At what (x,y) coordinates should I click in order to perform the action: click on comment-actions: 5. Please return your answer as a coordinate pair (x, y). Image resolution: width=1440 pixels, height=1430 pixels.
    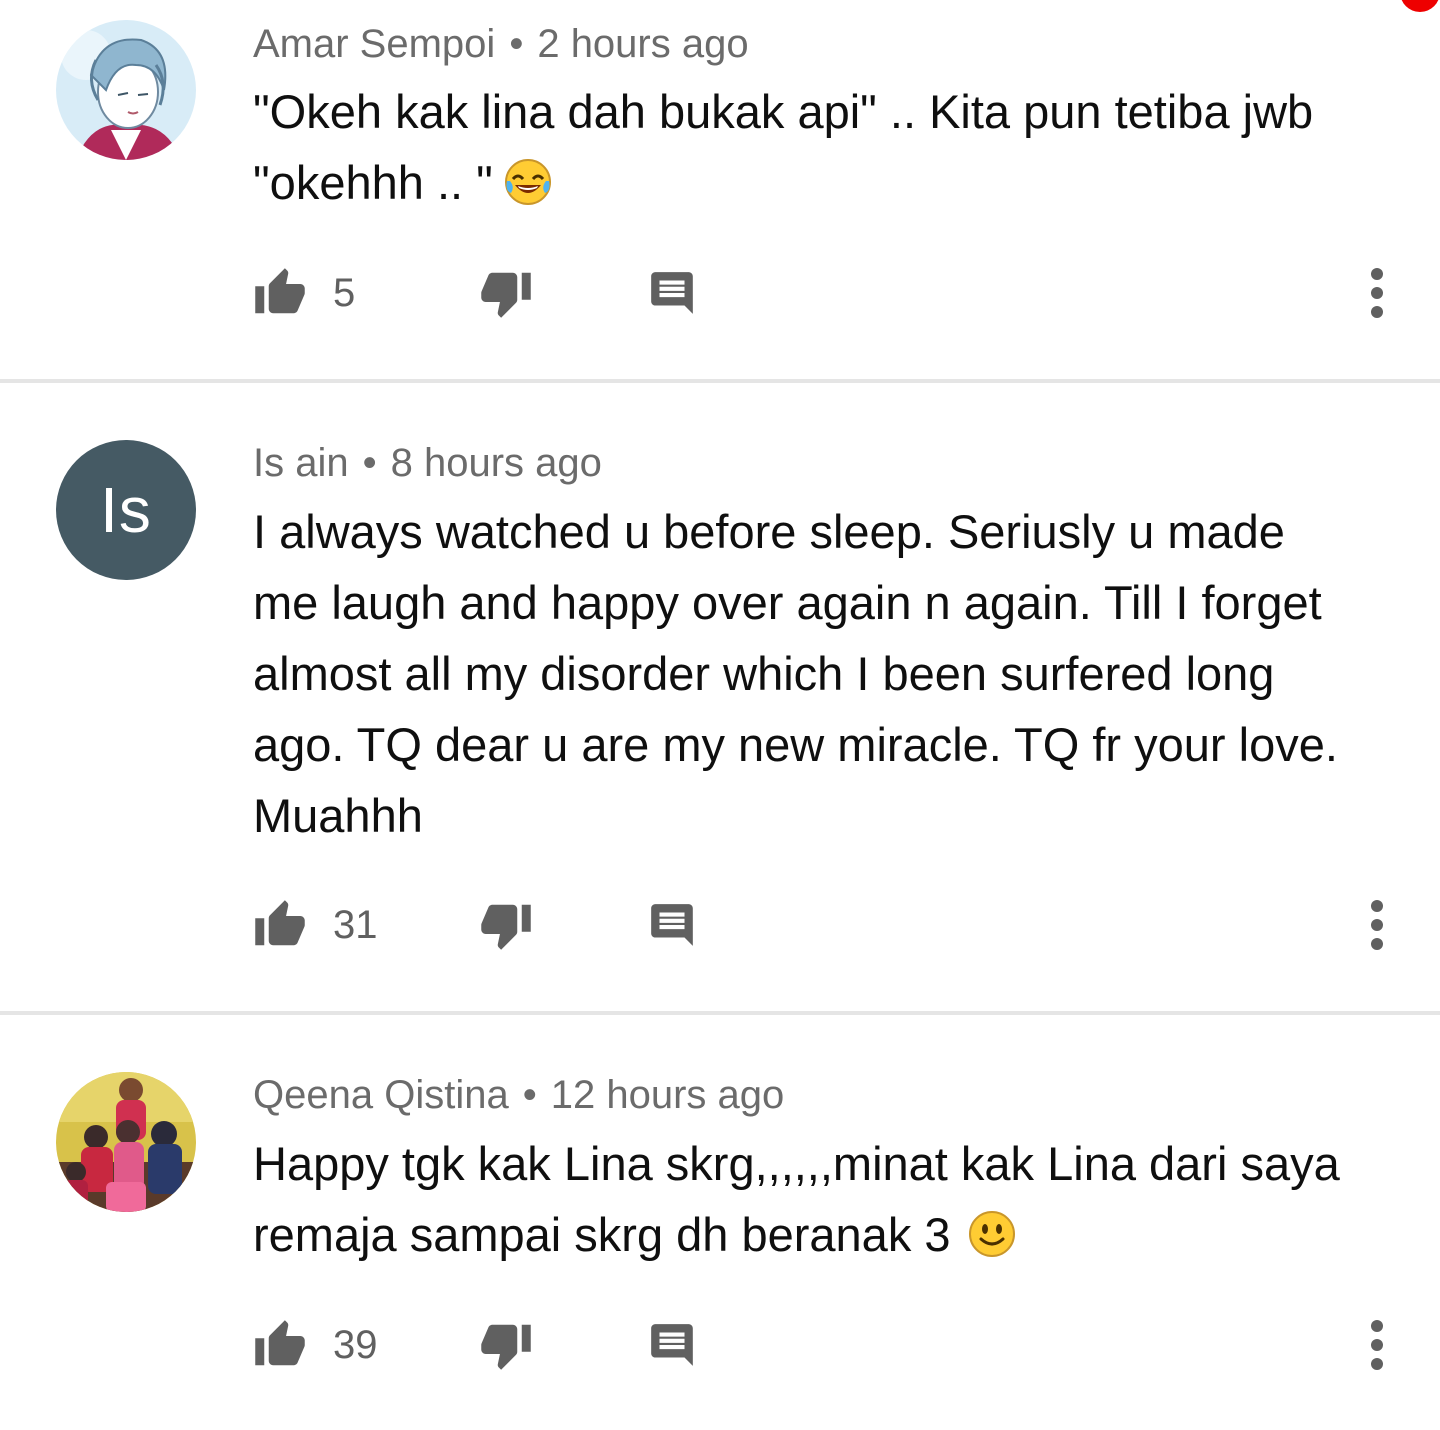
    Looking at the image, I should click on (823, 293).